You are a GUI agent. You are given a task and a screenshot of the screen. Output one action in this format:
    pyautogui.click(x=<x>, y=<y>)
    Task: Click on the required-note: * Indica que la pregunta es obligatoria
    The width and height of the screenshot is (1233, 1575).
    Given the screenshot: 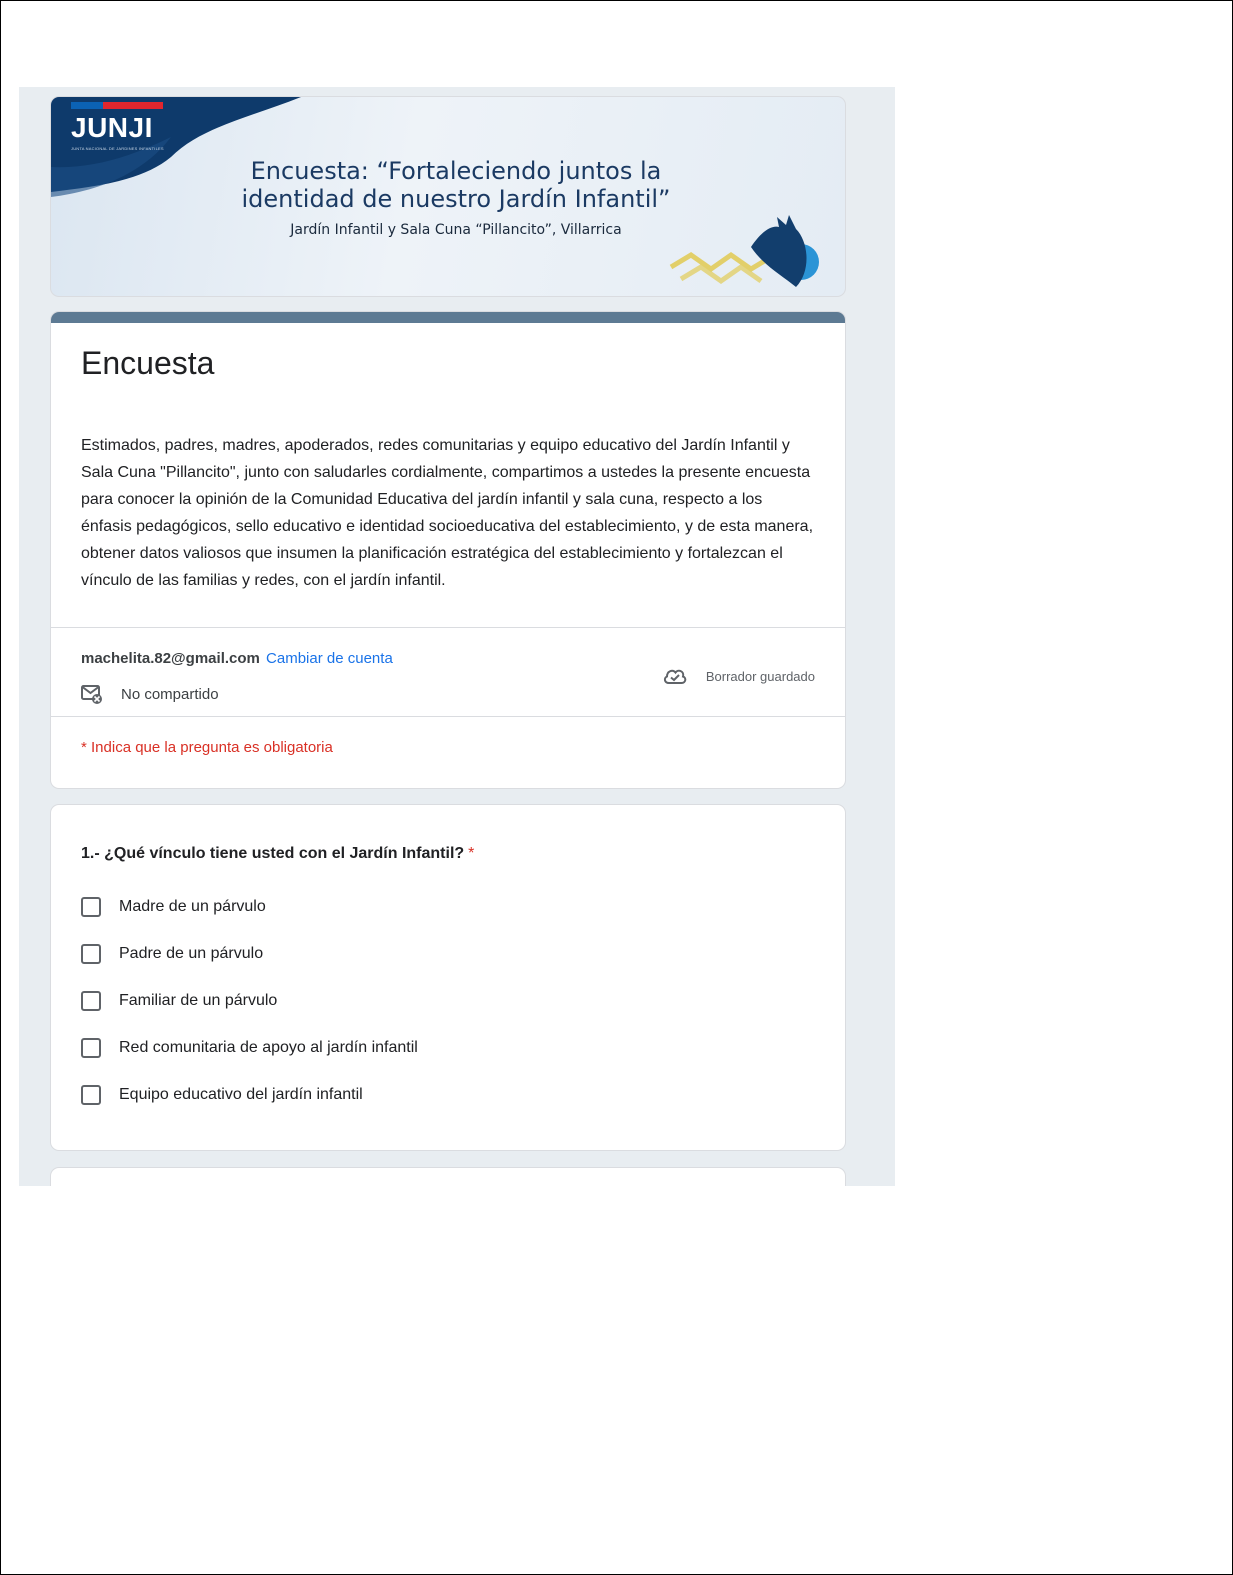 What is the action you would take?
    pyautogui.click(x=207, y=747)
    